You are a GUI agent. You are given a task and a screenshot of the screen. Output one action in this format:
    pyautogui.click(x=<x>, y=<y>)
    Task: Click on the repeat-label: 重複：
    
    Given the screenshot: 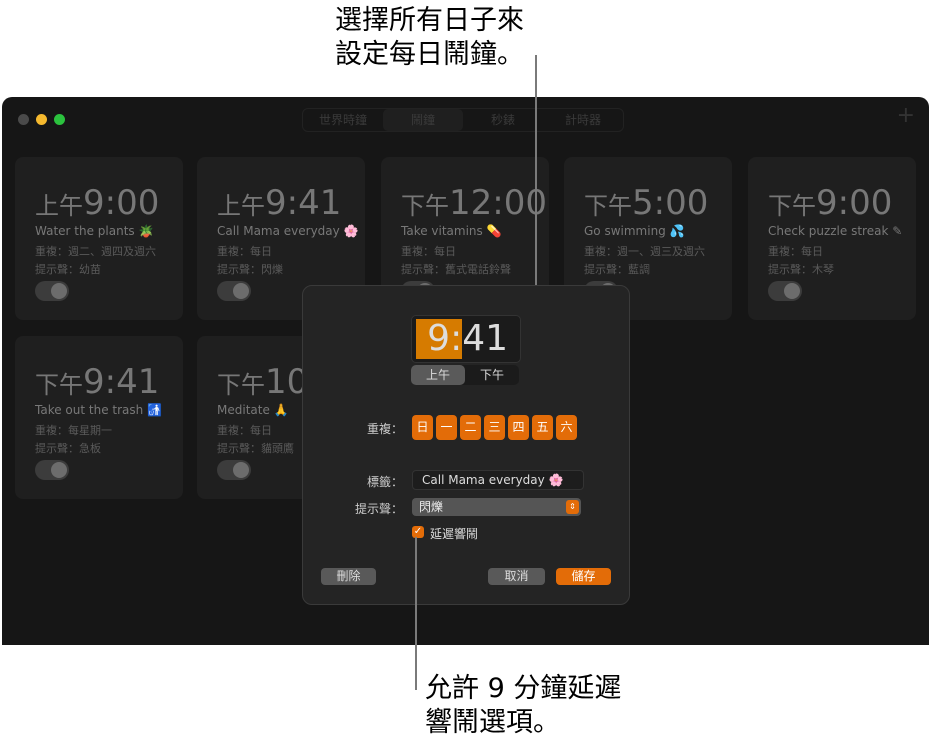 What is the action you would take?
    pyautogui.click(x=384, y=429)
    